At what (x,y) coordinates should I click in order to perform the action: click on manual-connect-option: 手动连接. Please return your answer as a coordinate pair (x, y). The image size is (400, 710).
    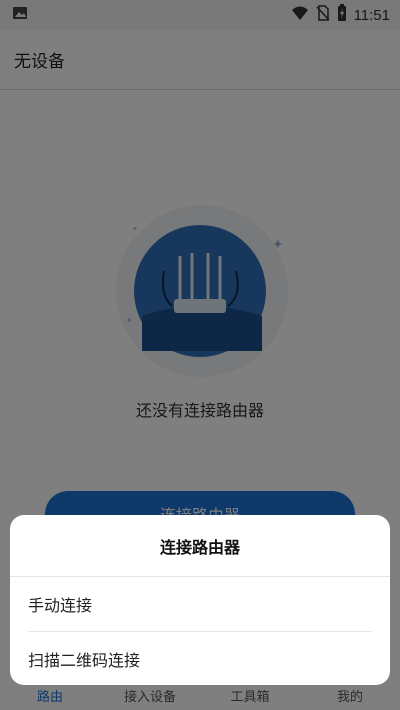
    Looking at the image, I should click on (200, 604).